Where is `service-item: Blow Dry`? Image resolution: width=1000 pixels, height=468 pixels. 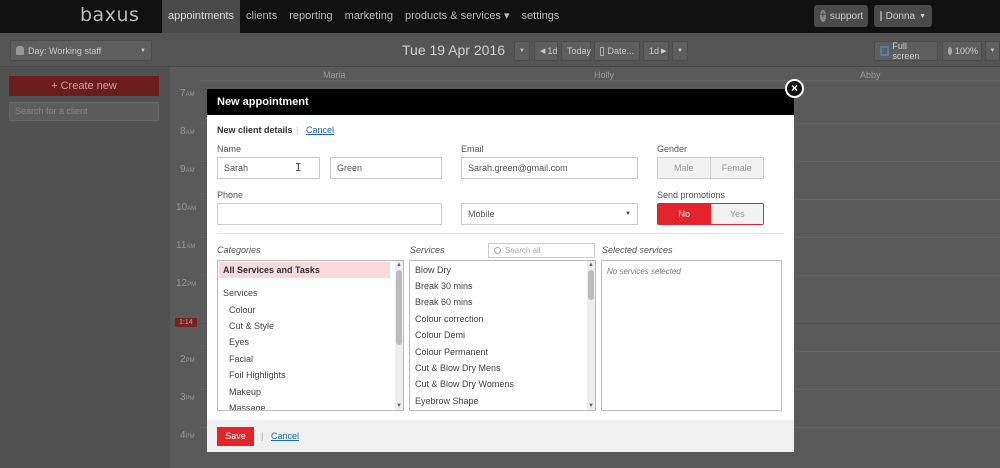 service-item: Blow Dry is located at coordinates (433, 270).